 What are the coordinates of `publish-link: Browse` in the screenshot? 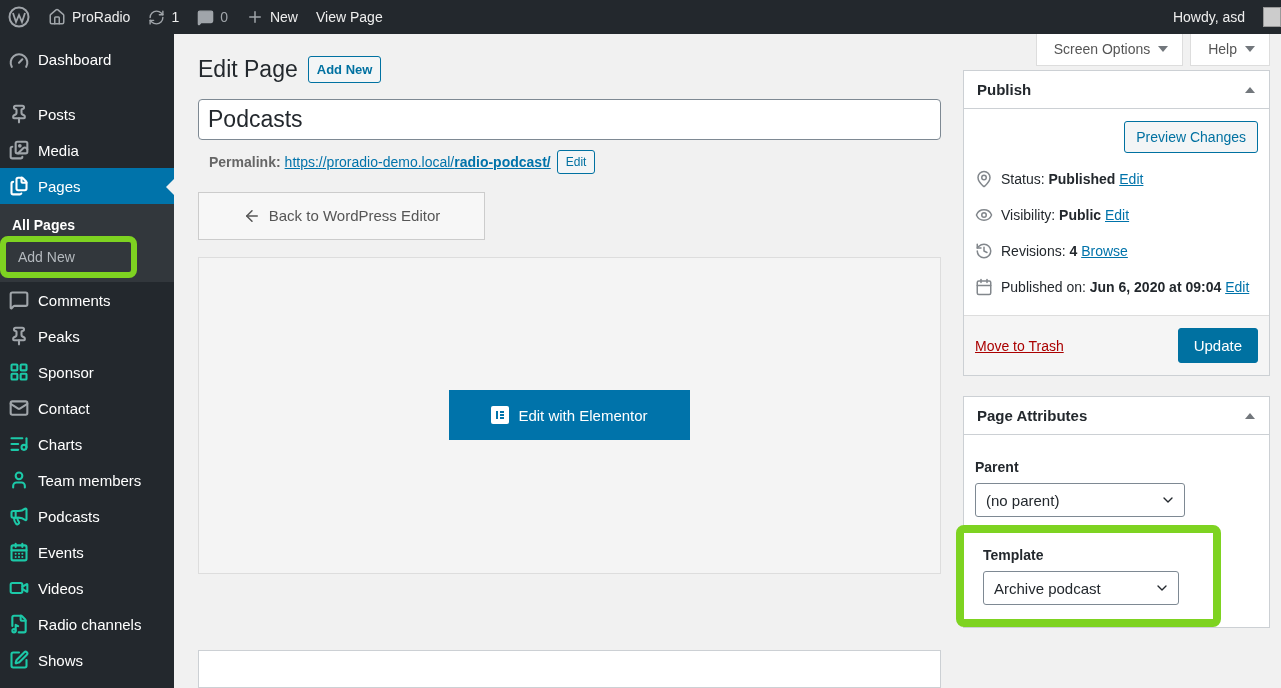 It's located at (1104, 251).